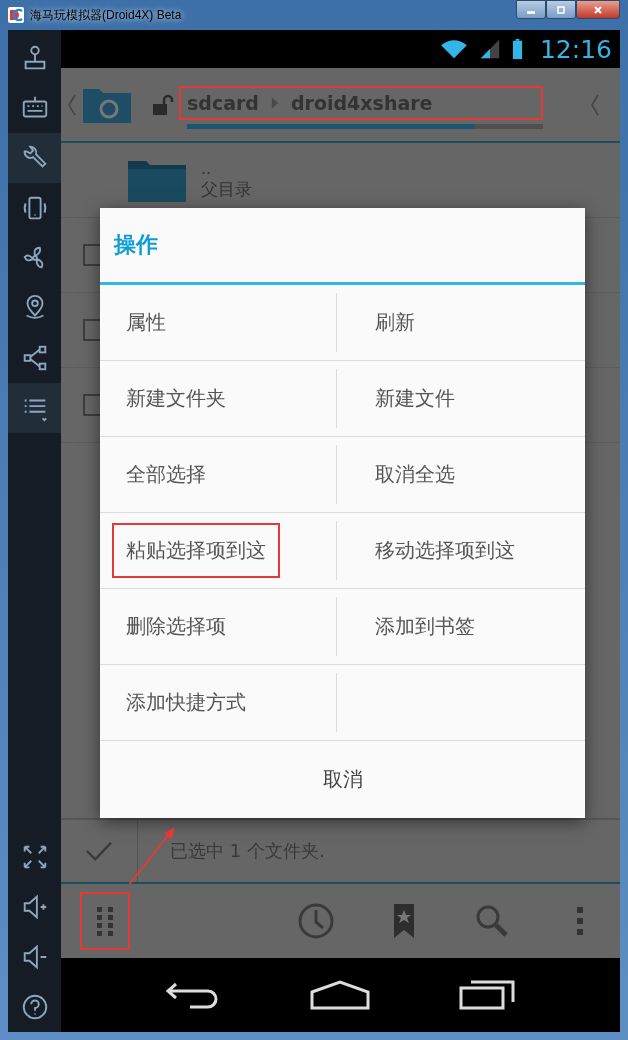 Image resolution: width=628 pixels, height=1040 pixels. What do you see at coordinates (575, 49) in the screenshot?
I see `clock-time: 12:16` at bounding box center [575, 49].